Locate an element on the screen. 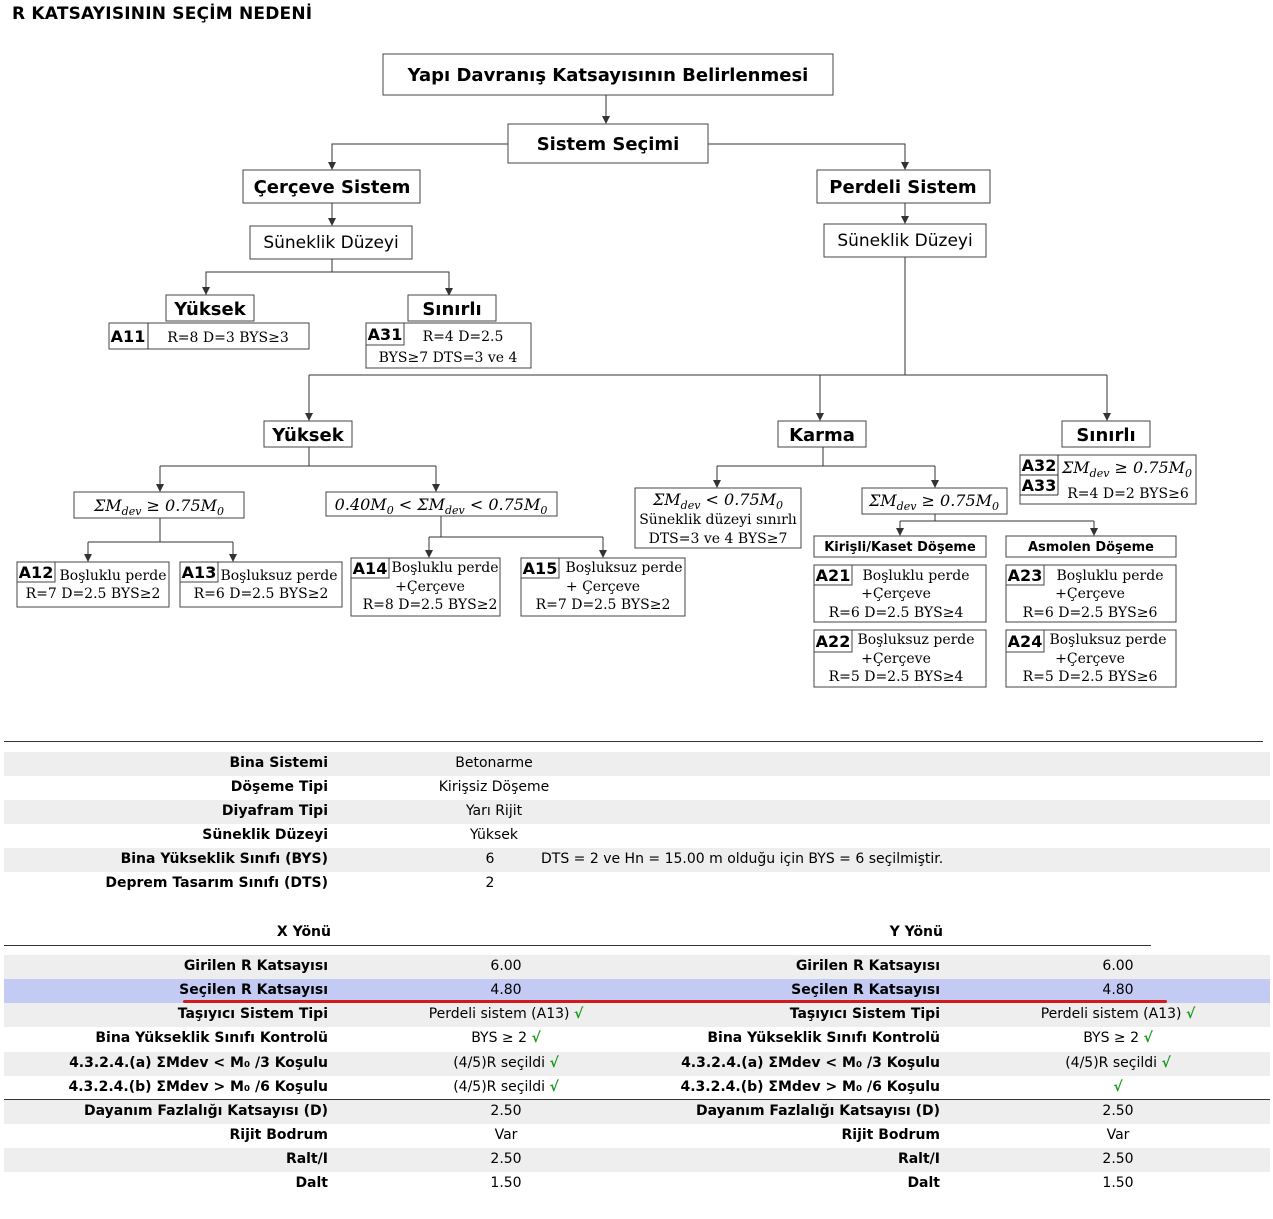 The image size is (1273, 1219). a22-text-2: +Çerçeve is located at coordinates (896, 659).